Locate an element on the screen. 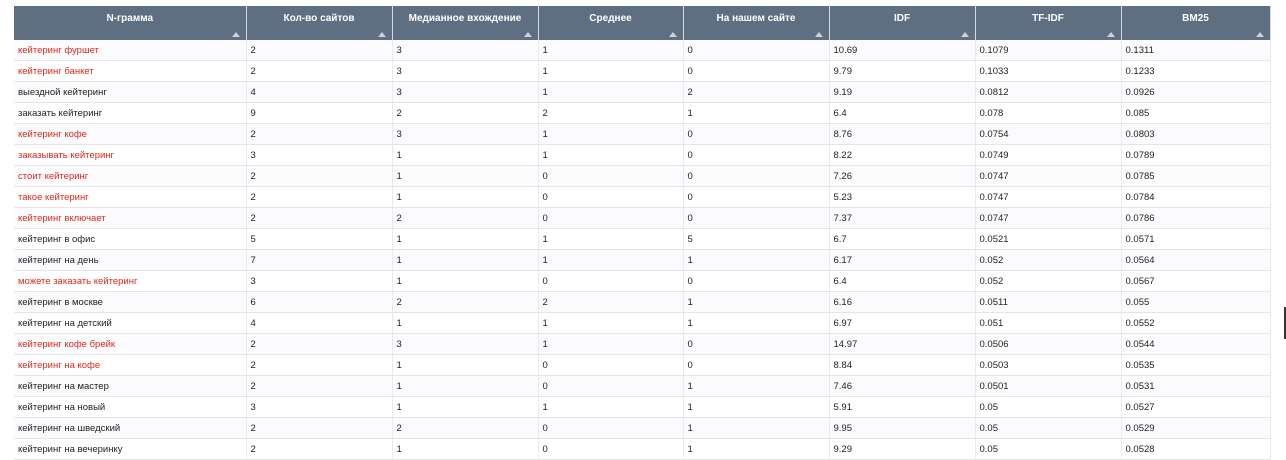  table-row: кейтеринг фуршет 2 3 1 0 10.69 0.1079 0.1311 is located at coordinates (642, 50).